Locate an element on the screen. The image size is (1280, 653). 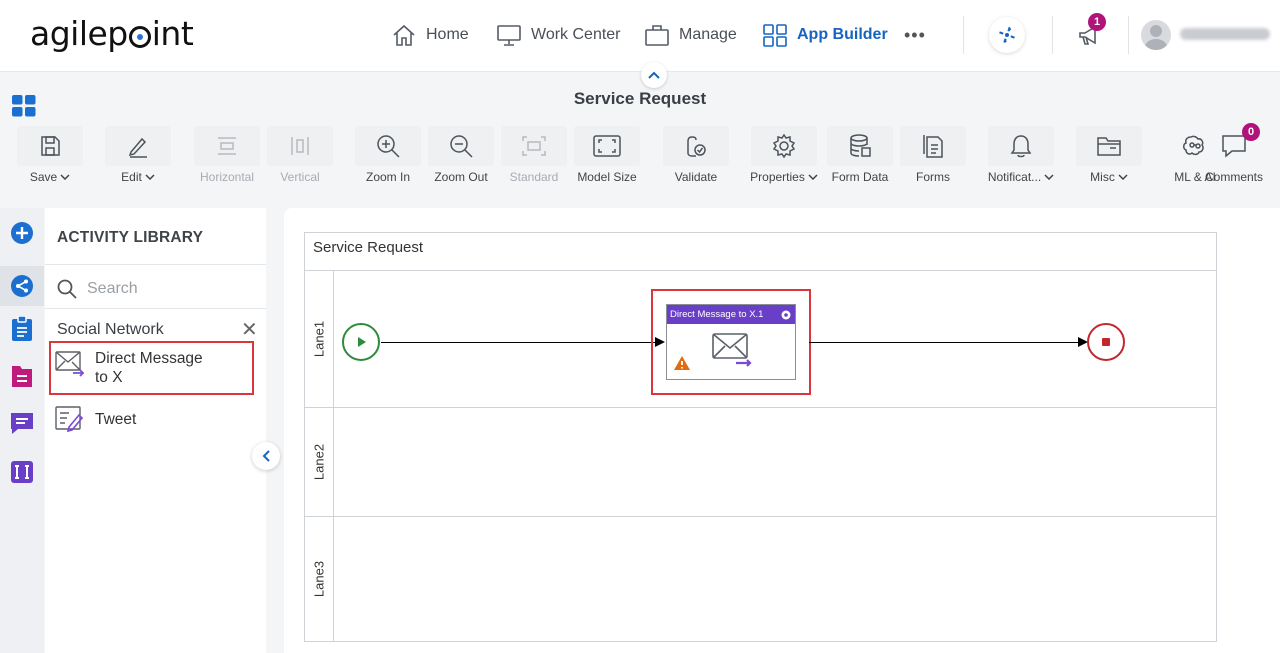
lane-label: Lane2 is located at coordinates (319, 462).